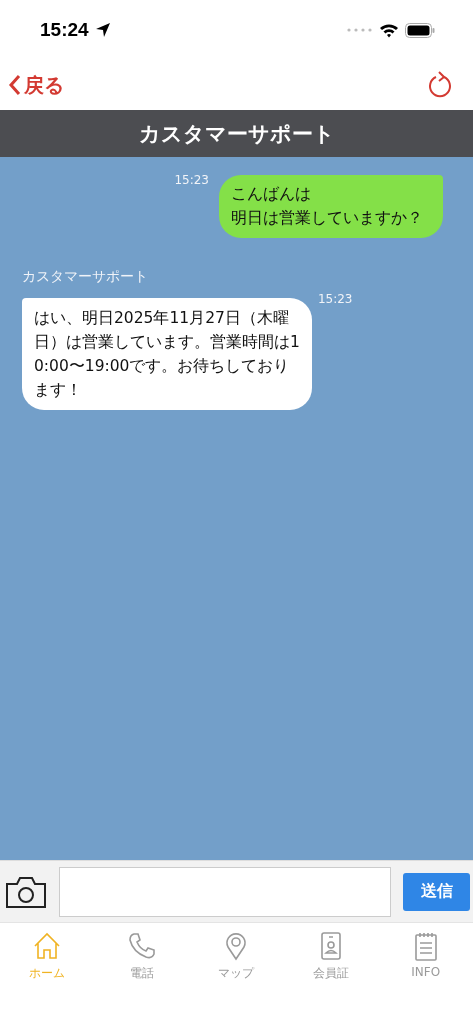  Describe the element at coordinates (167, 354) in the screenshot. I see `received-message-bubble: はい、明日2025年11月27日（木曜 日）は営業しています。営業時間は1 0:00〜19:00です。お待ちしており ます！` at that location.